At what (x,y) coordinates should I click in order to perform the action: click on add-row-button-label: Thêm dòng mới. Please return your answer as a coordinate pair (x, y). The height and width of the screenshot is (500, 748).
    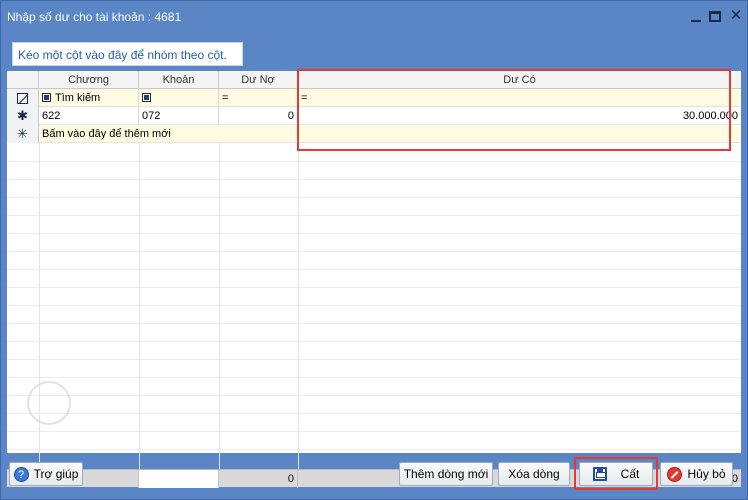
    Looking at the image, I should click on (446, 474).